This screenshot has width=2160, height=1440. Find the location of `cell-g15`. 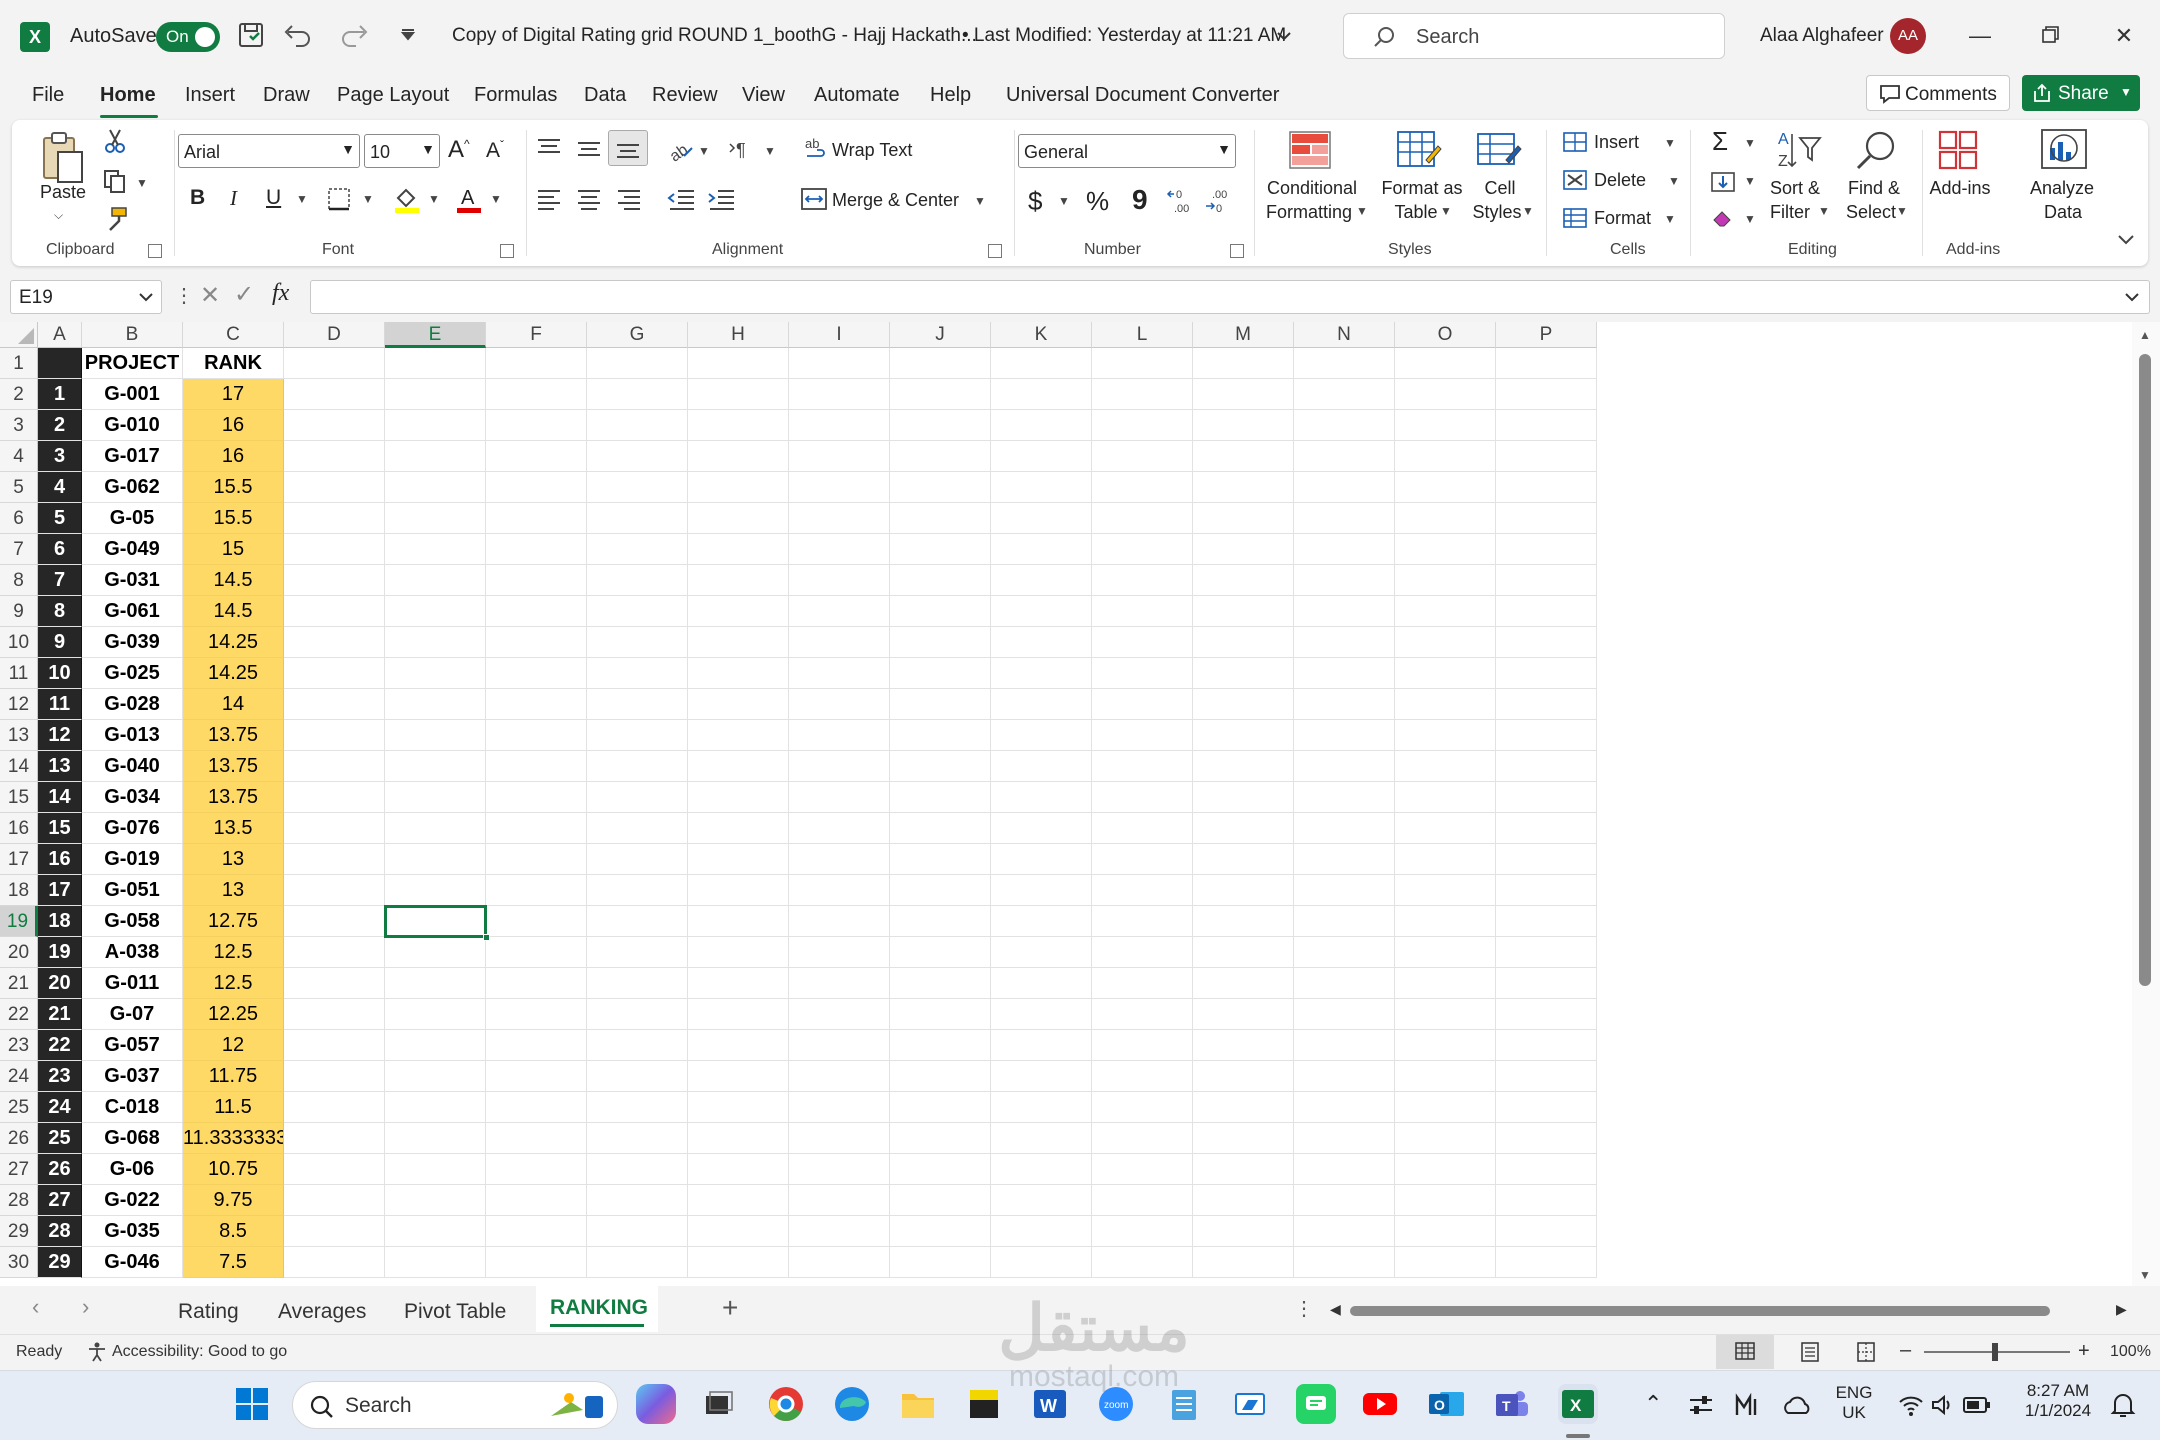

cell-g15 is located at coordinates (637, 797).